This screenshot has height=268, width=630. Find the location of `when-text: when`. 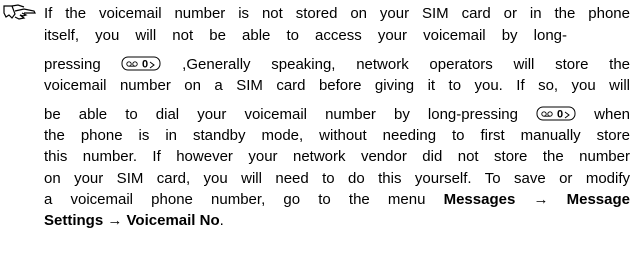

when-text: when is located at coordinates (612, 114).